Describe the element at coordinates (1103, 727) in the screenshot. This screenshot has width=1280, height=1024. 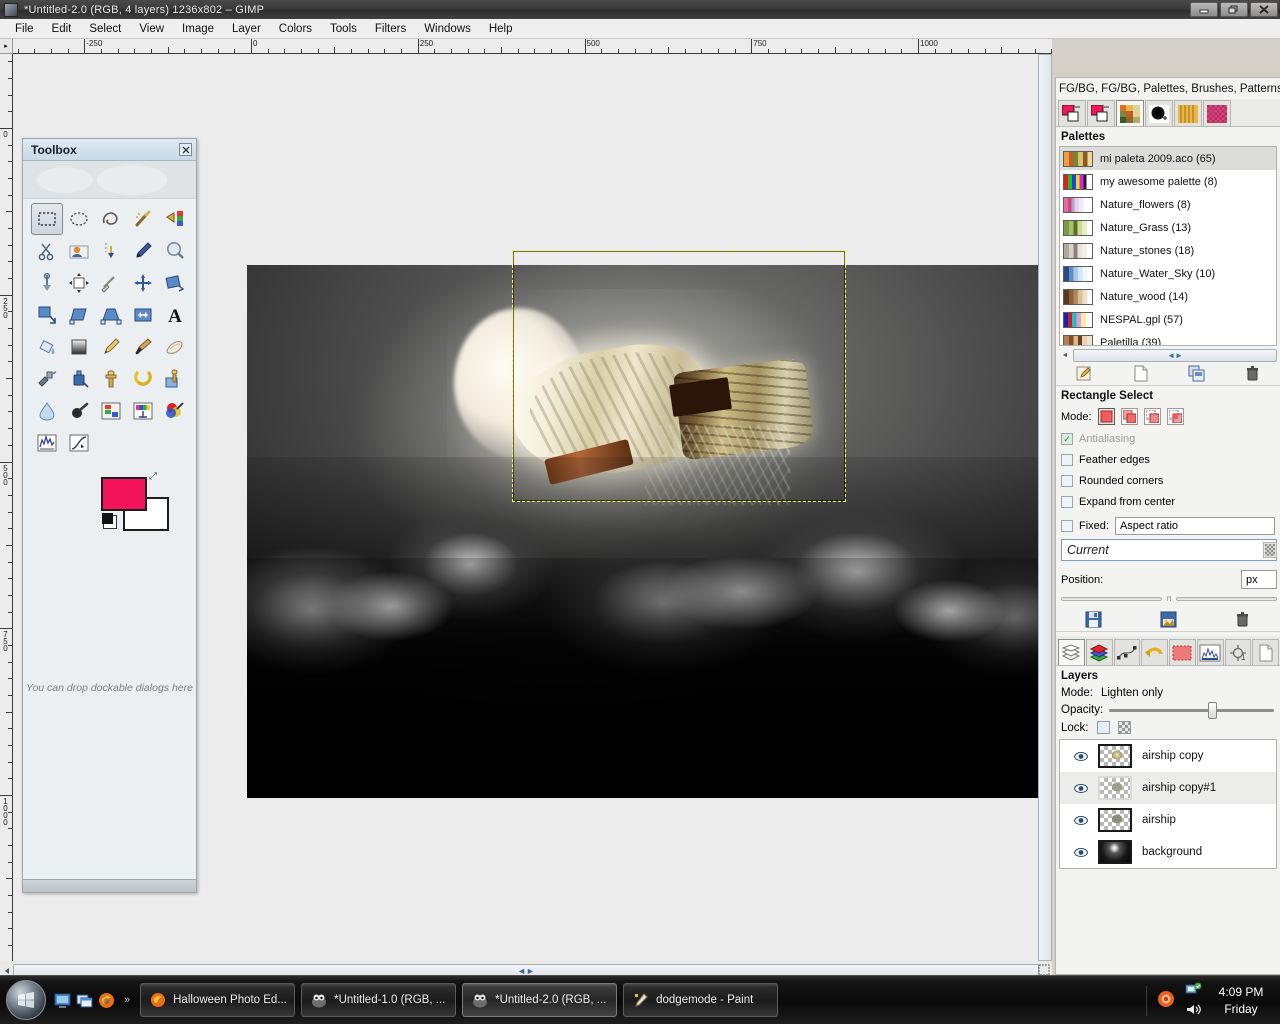
I see `lock-pixels-toggle` at that location.